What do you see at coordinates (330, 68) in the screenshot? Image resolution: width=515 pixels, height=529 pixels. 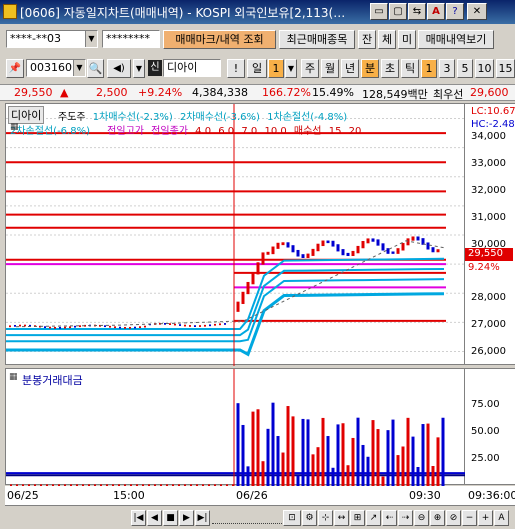 I see `month-button: 월` at bounding box center [330, 68].